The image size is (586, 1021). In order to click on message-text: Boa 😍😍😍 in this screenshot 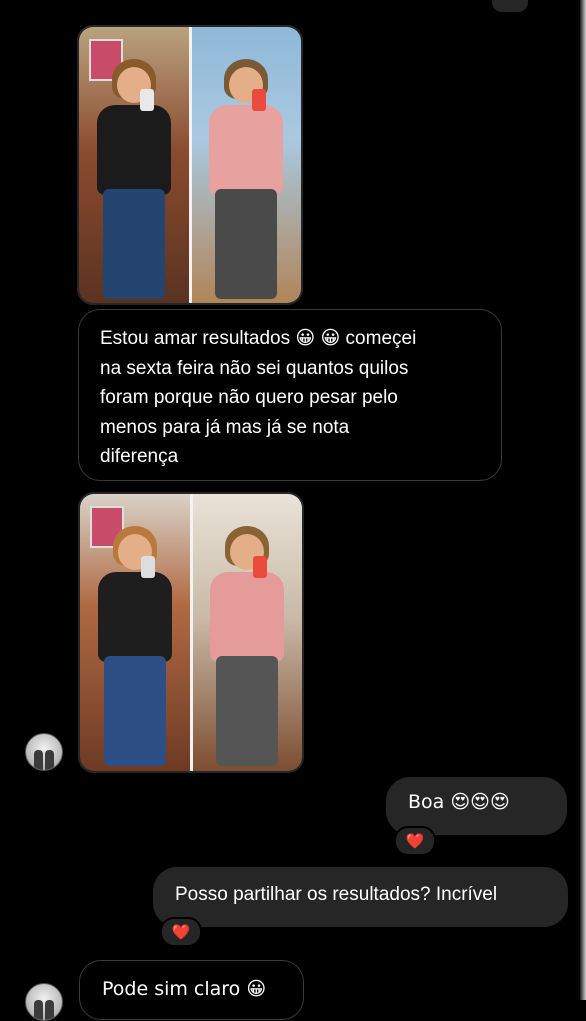, I will do `click(459, 802)`.